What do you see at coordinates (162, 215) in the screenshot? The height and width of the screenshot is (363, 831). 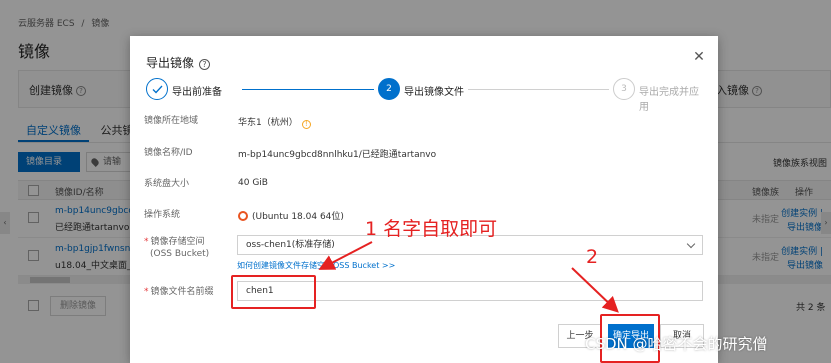 I see `os-label: 操作系统` at bounding box center [162, 215].